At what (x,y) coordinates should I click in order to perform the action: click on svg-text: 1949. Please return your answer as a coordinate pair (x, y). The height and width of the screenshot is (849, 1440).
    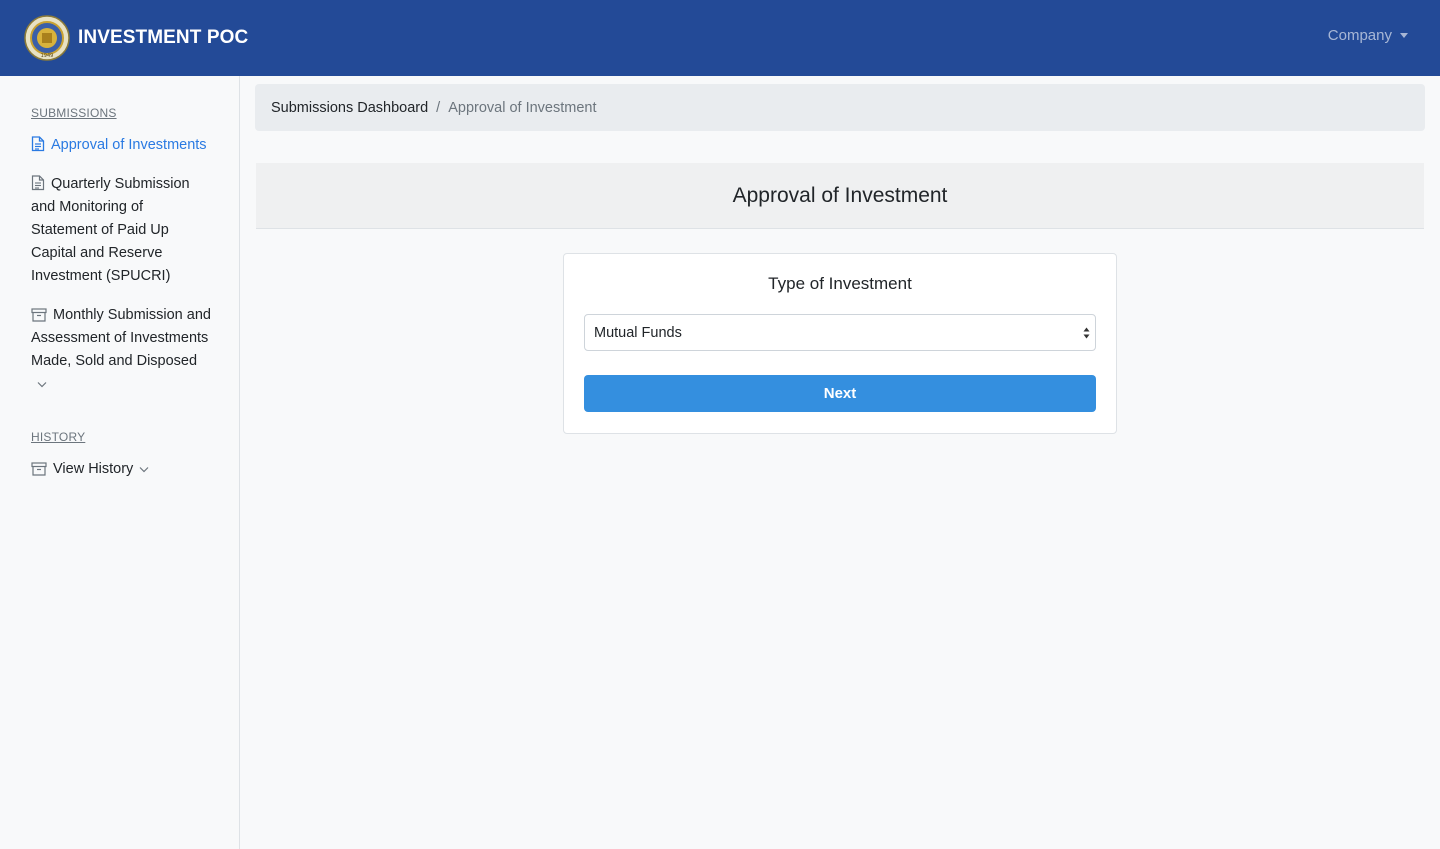
    Looking at the image, I should click on (47, 56).